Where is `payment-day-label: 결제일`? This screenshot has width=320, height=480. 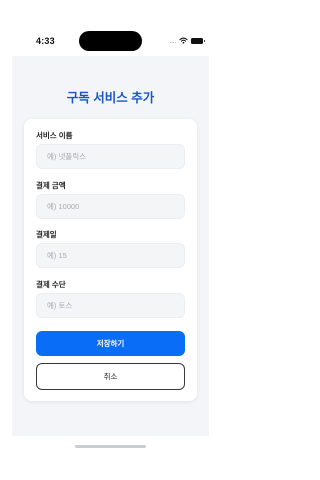 payment-day-label: 결제일 is located at coordinates (46, 234).